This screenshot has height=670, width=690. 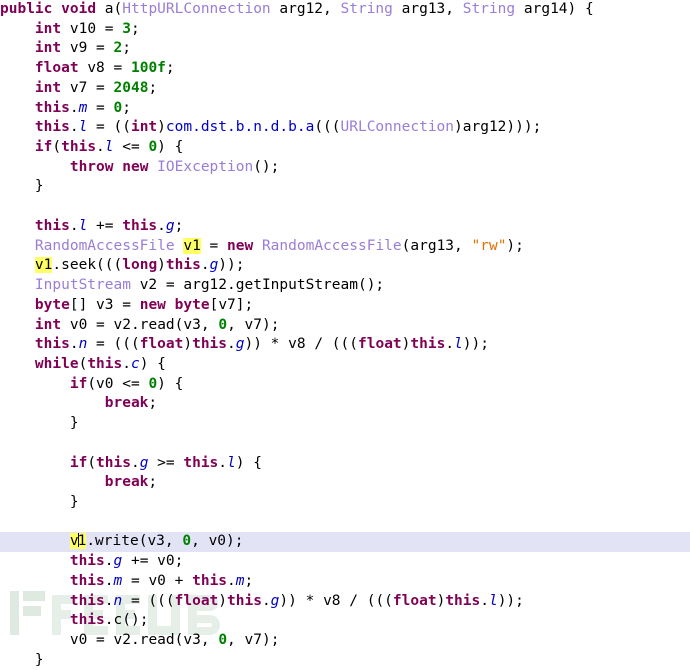 What do you see at coordinates (117, 541) in the screenshot?
I see `token-method: write` at bounding box center [117, 541].